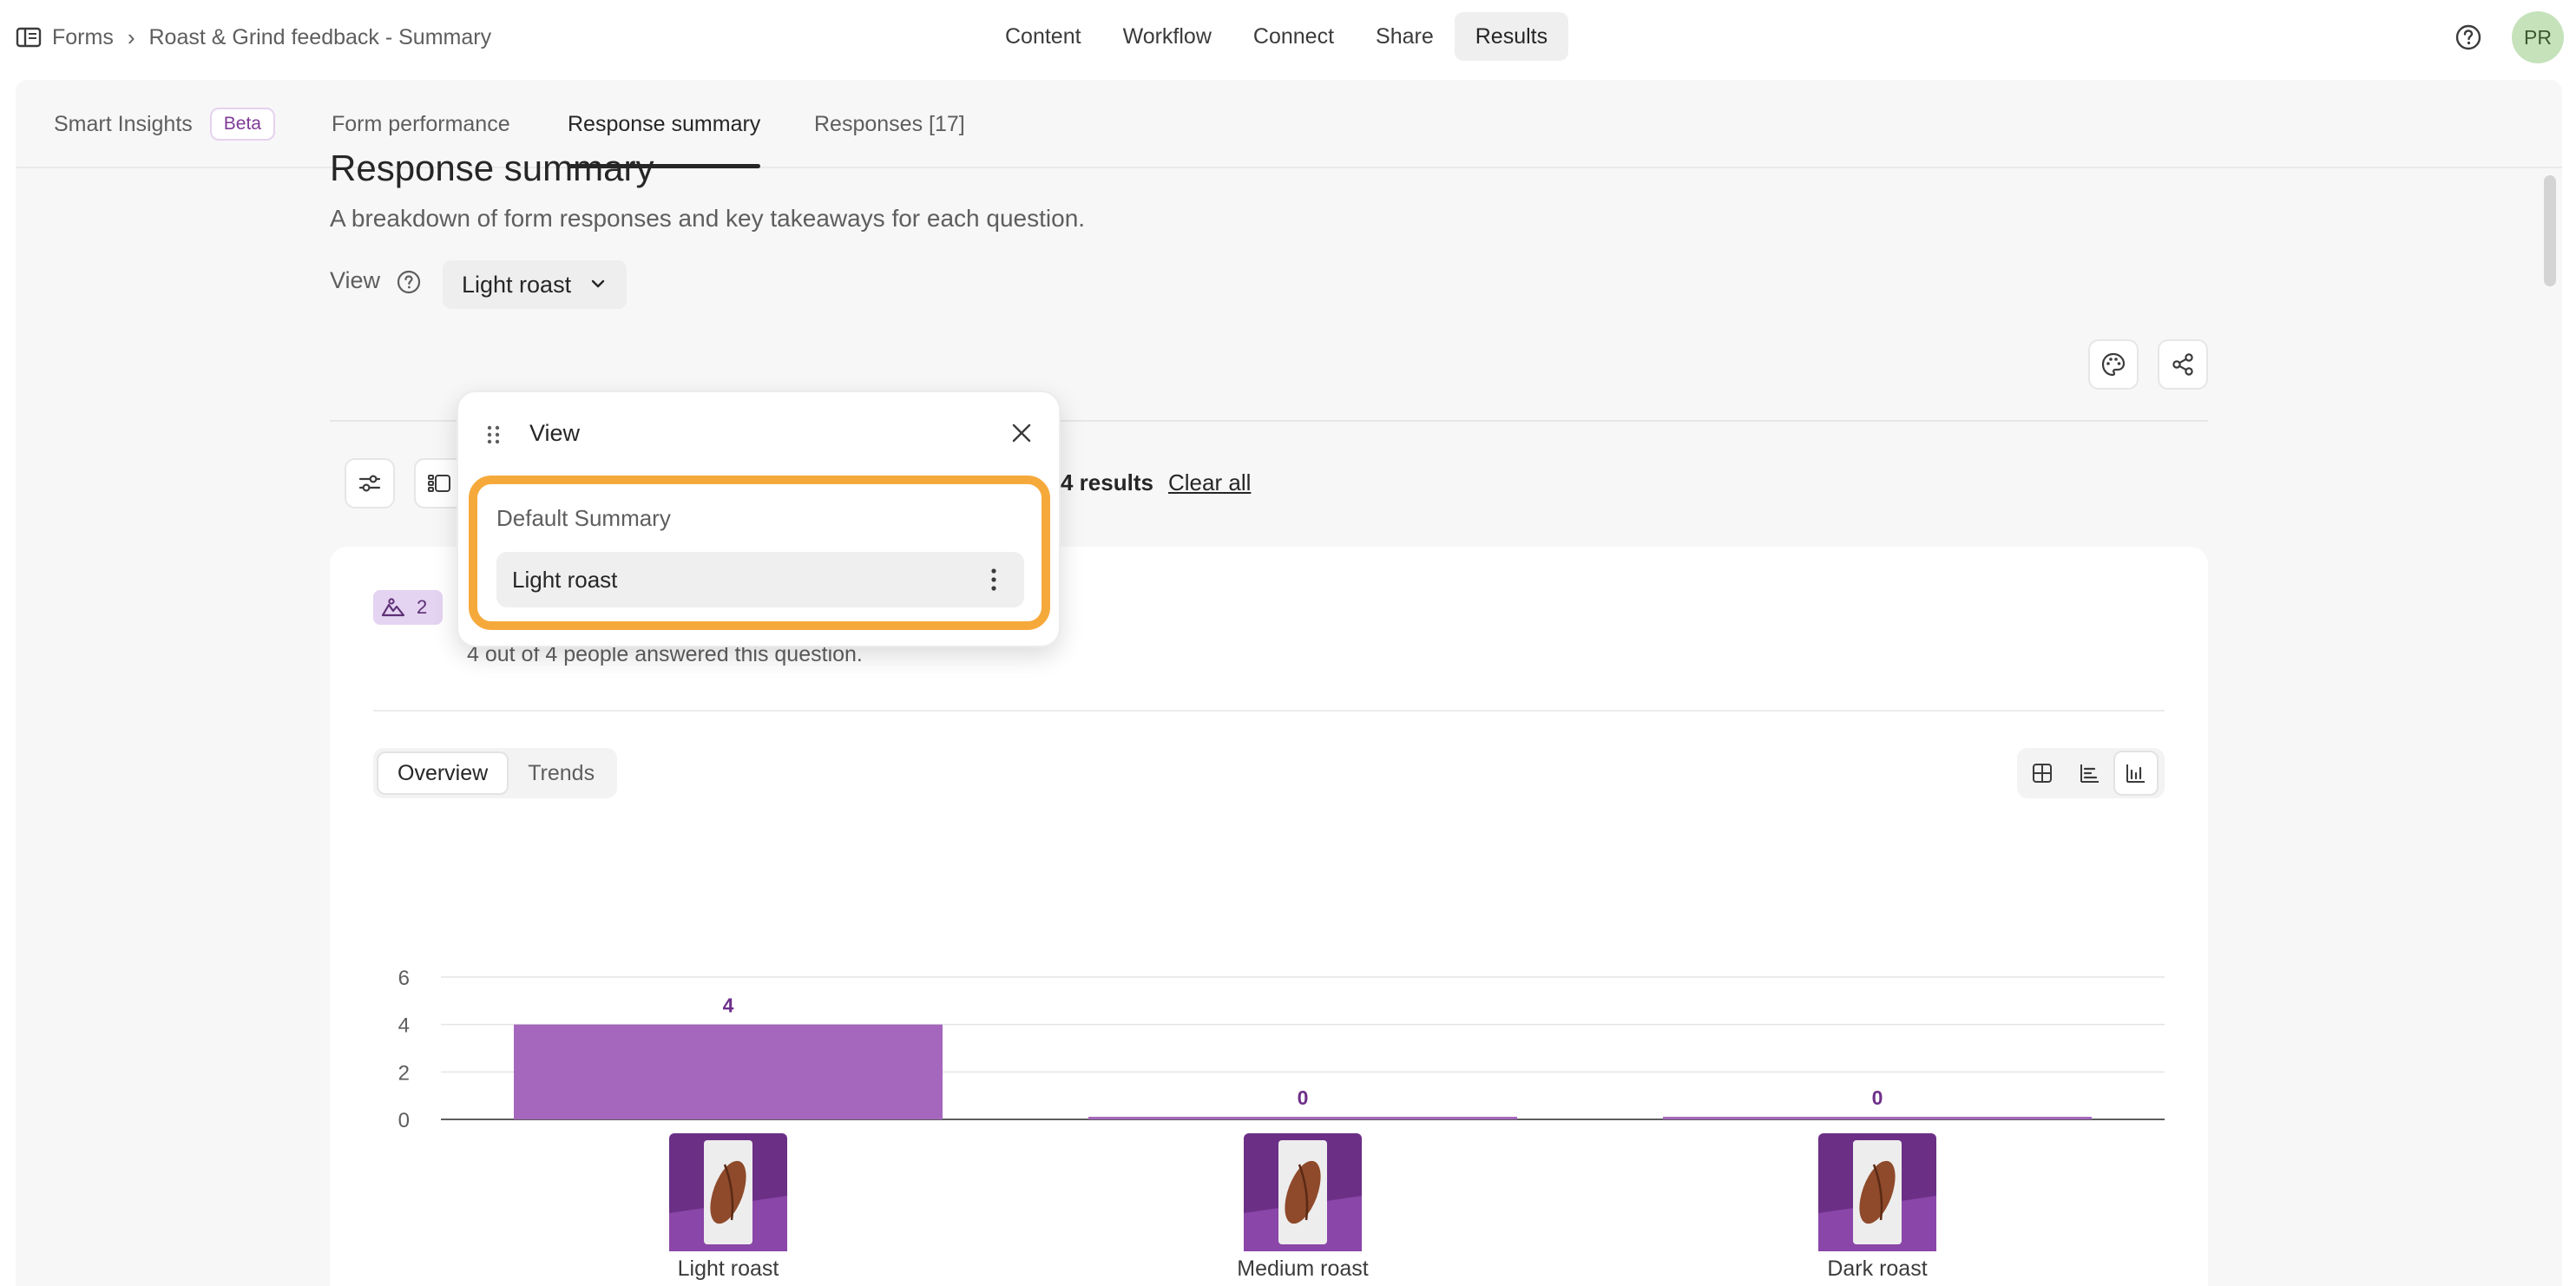 This screenshot has height=1286, width=2576. I want to click on popover-title: View, so click(555, 433).